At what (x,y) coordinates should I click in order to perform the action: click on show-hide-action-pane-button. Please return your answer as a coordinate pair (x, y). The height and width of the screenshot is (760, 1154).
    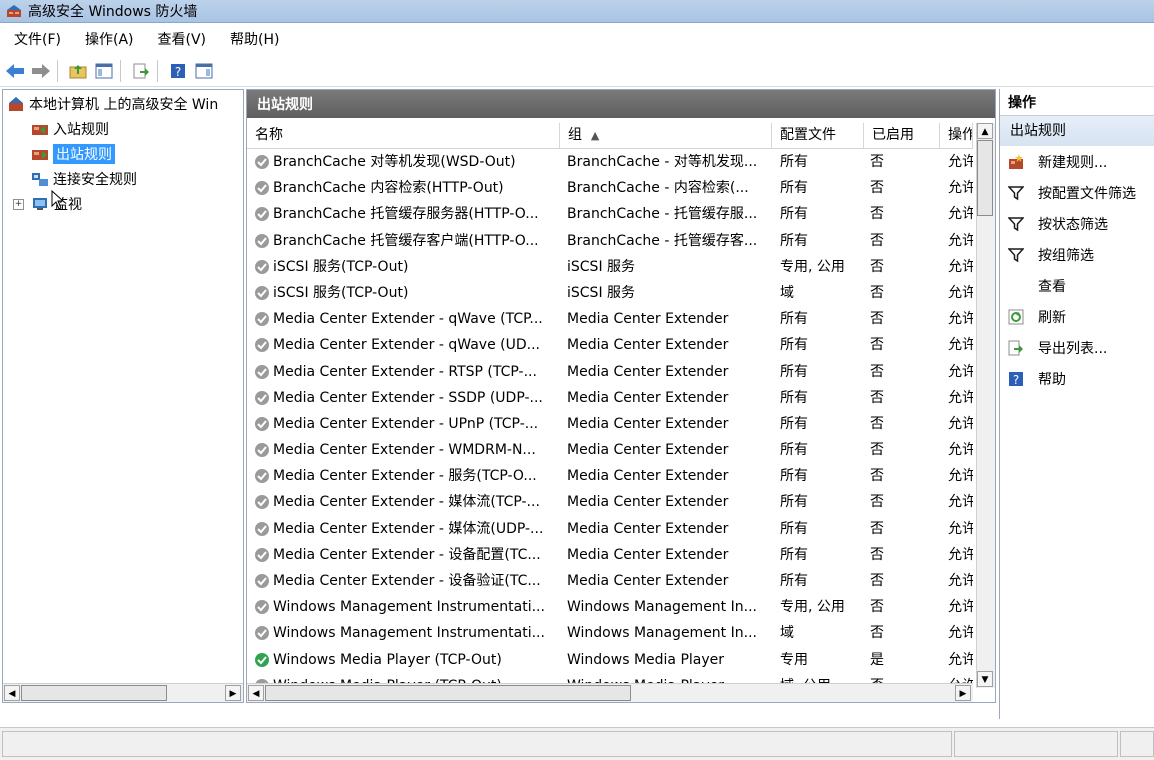
    Looking at the image, I should click on (204, 71).